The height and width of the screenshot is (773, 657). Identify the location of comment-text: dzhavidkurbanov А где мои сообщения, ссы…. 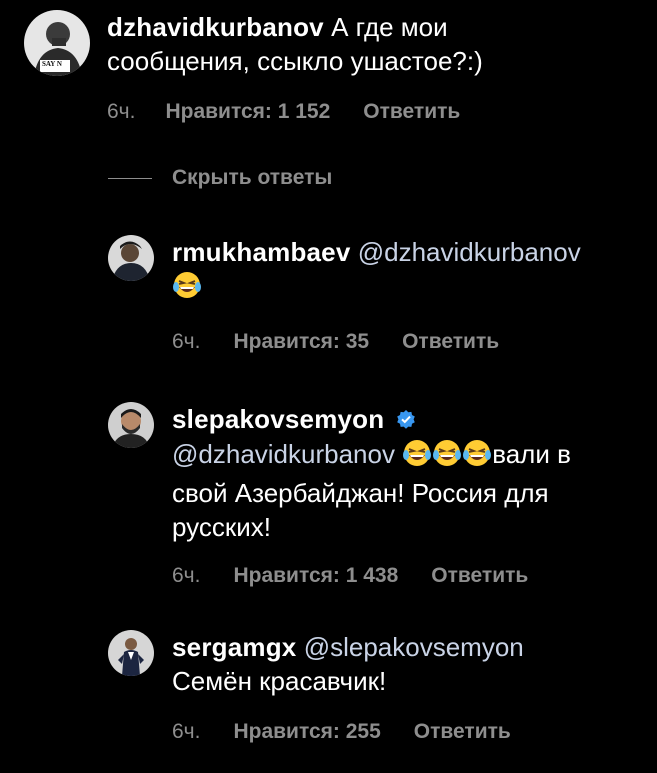
(295, 44).